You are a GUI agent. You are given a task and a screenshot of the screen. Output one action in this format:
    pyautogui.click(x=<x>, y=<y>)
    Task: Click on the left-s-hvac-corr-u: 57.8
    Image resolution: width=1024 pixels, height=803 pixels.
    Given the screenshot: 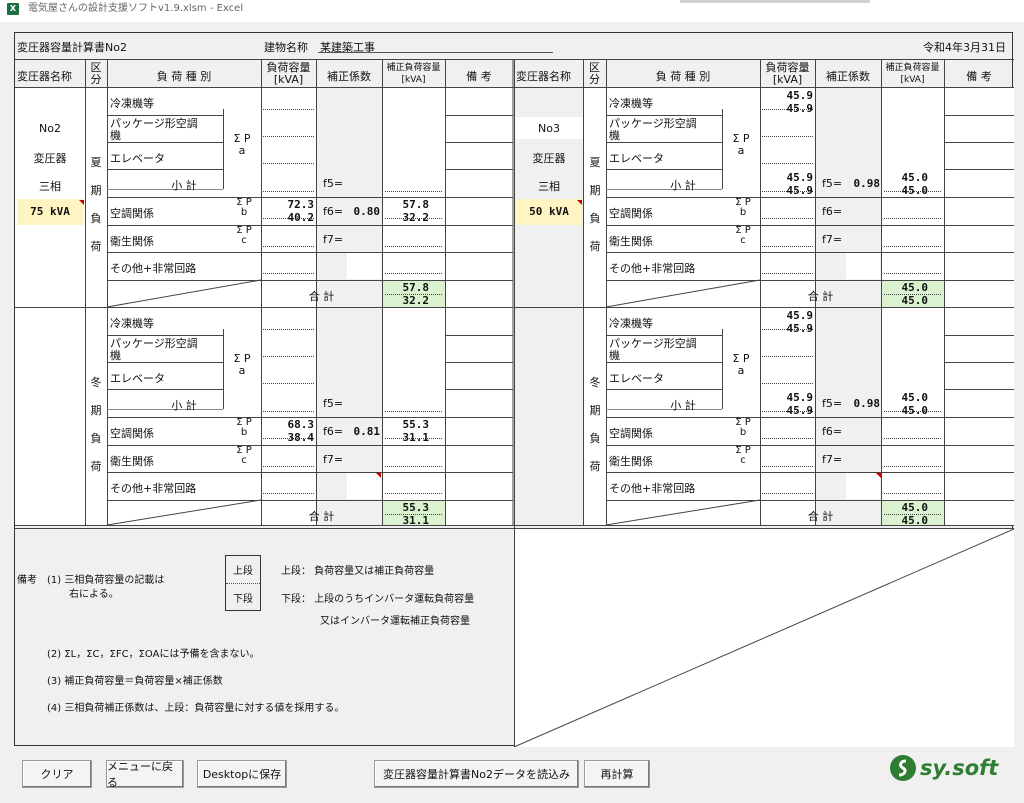 What is the action you would take?
    pyautogui.click(x=416, y=204)
    